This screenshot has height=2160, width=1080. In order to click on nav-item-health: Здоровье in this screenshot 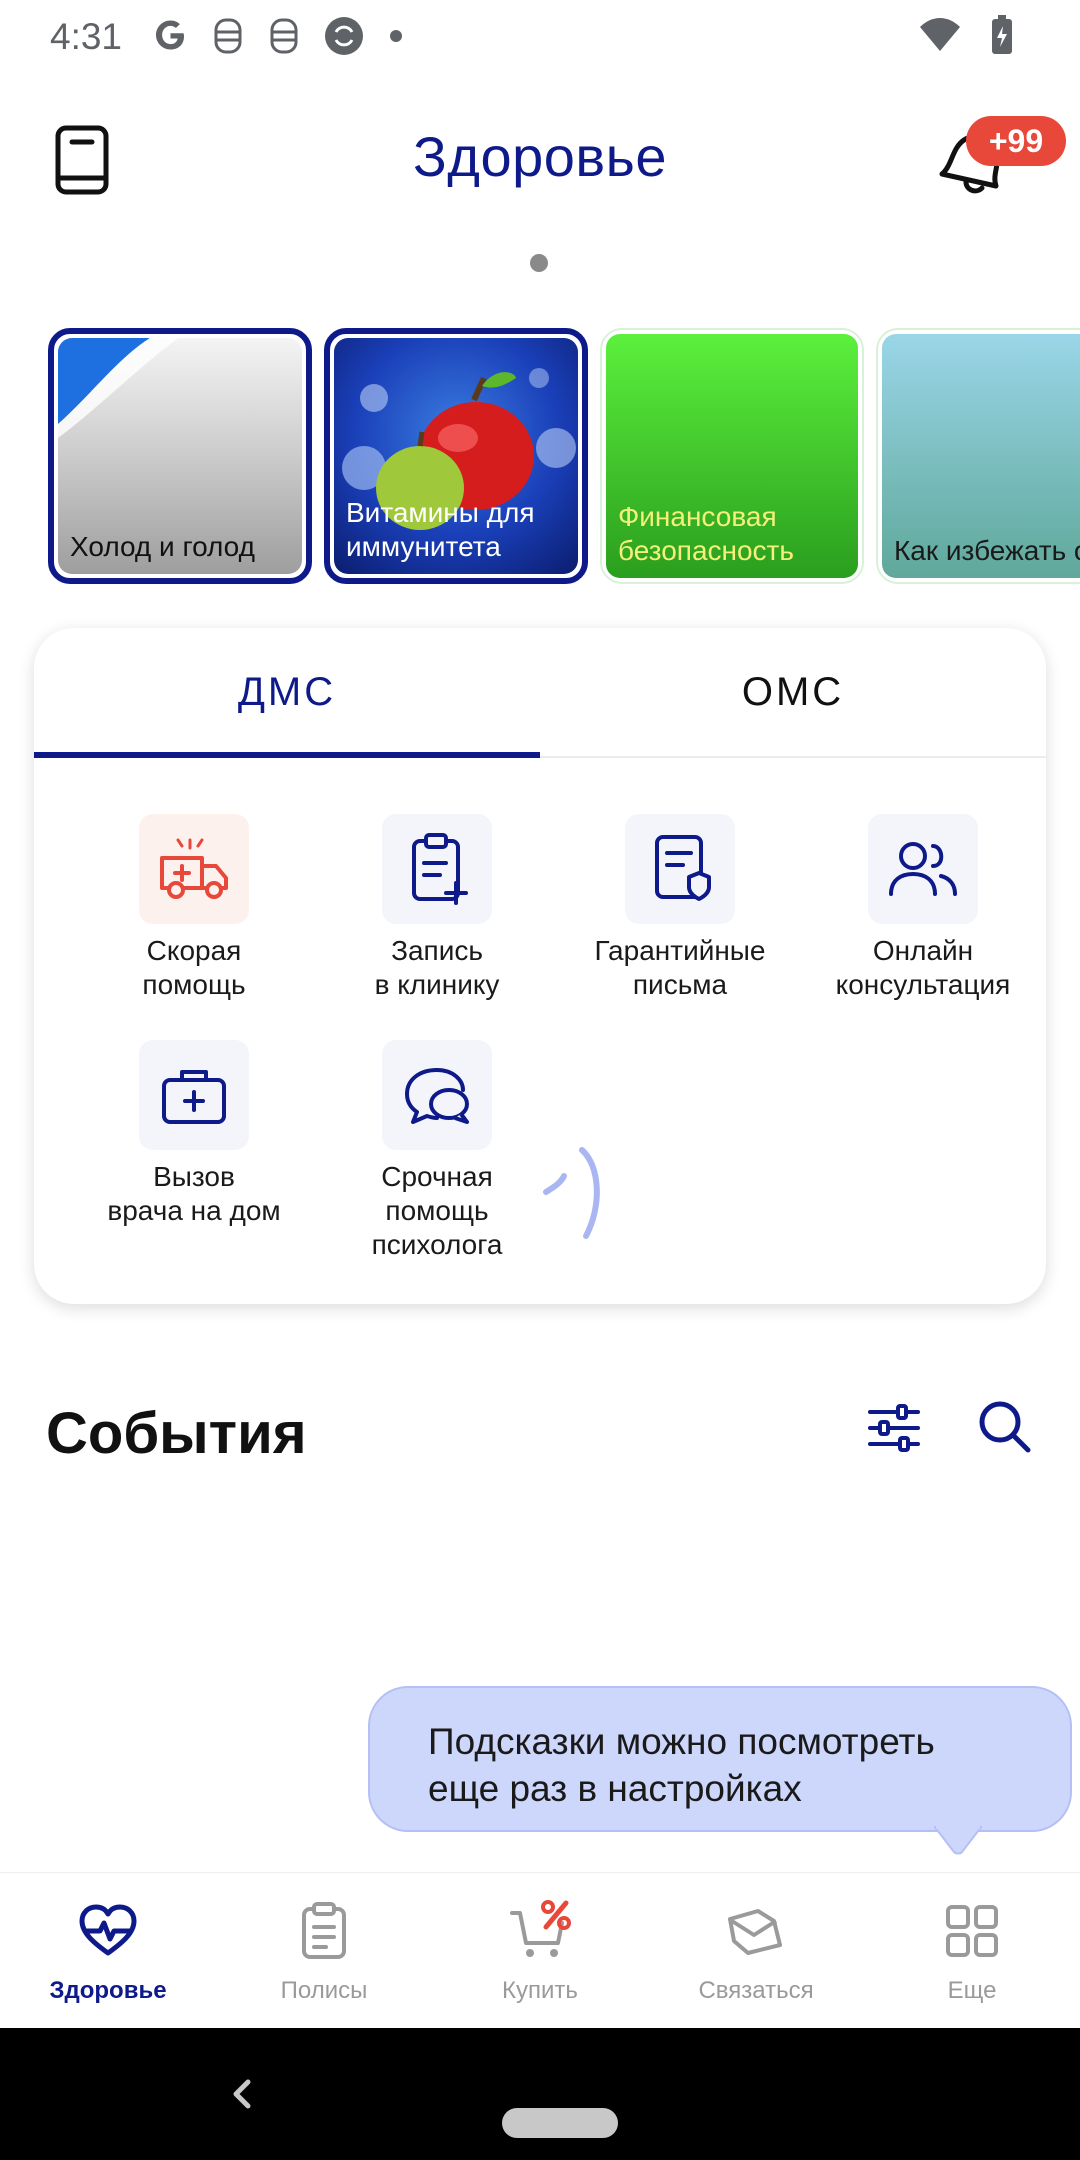, I will do `click(108, 1951)`.